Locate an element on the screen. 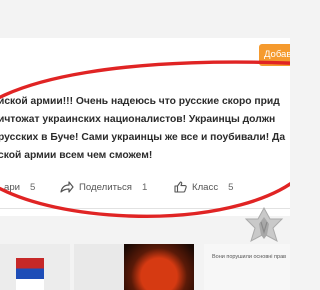 This screenshot has height=290, width=320. like-label: Класс is located at coordinates (205, 187).